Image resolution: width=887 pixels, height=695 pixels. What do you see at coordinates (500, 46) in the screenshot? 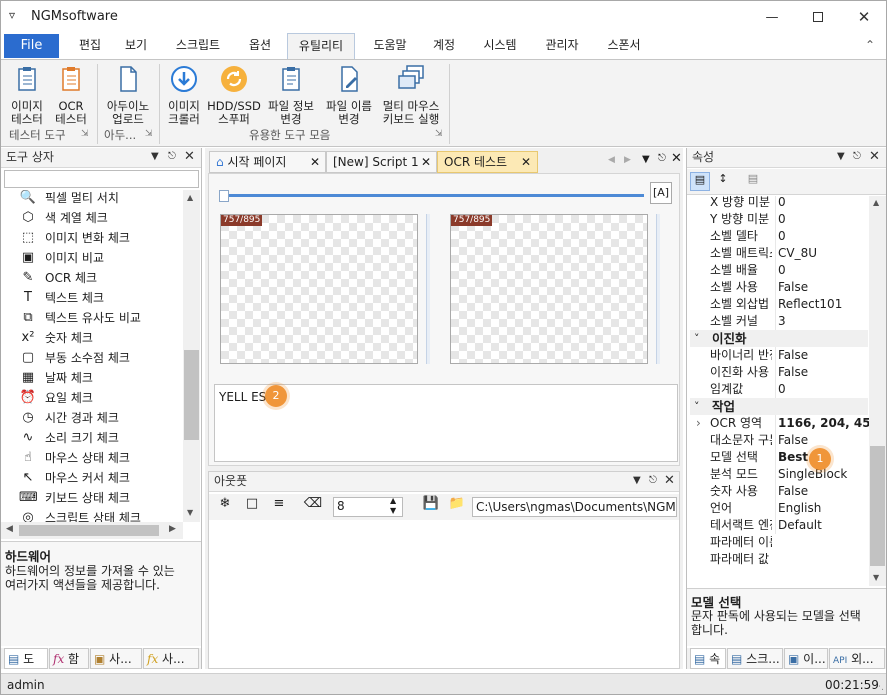
I see `tab-system: 시스템` at bounding box center [500, 46].